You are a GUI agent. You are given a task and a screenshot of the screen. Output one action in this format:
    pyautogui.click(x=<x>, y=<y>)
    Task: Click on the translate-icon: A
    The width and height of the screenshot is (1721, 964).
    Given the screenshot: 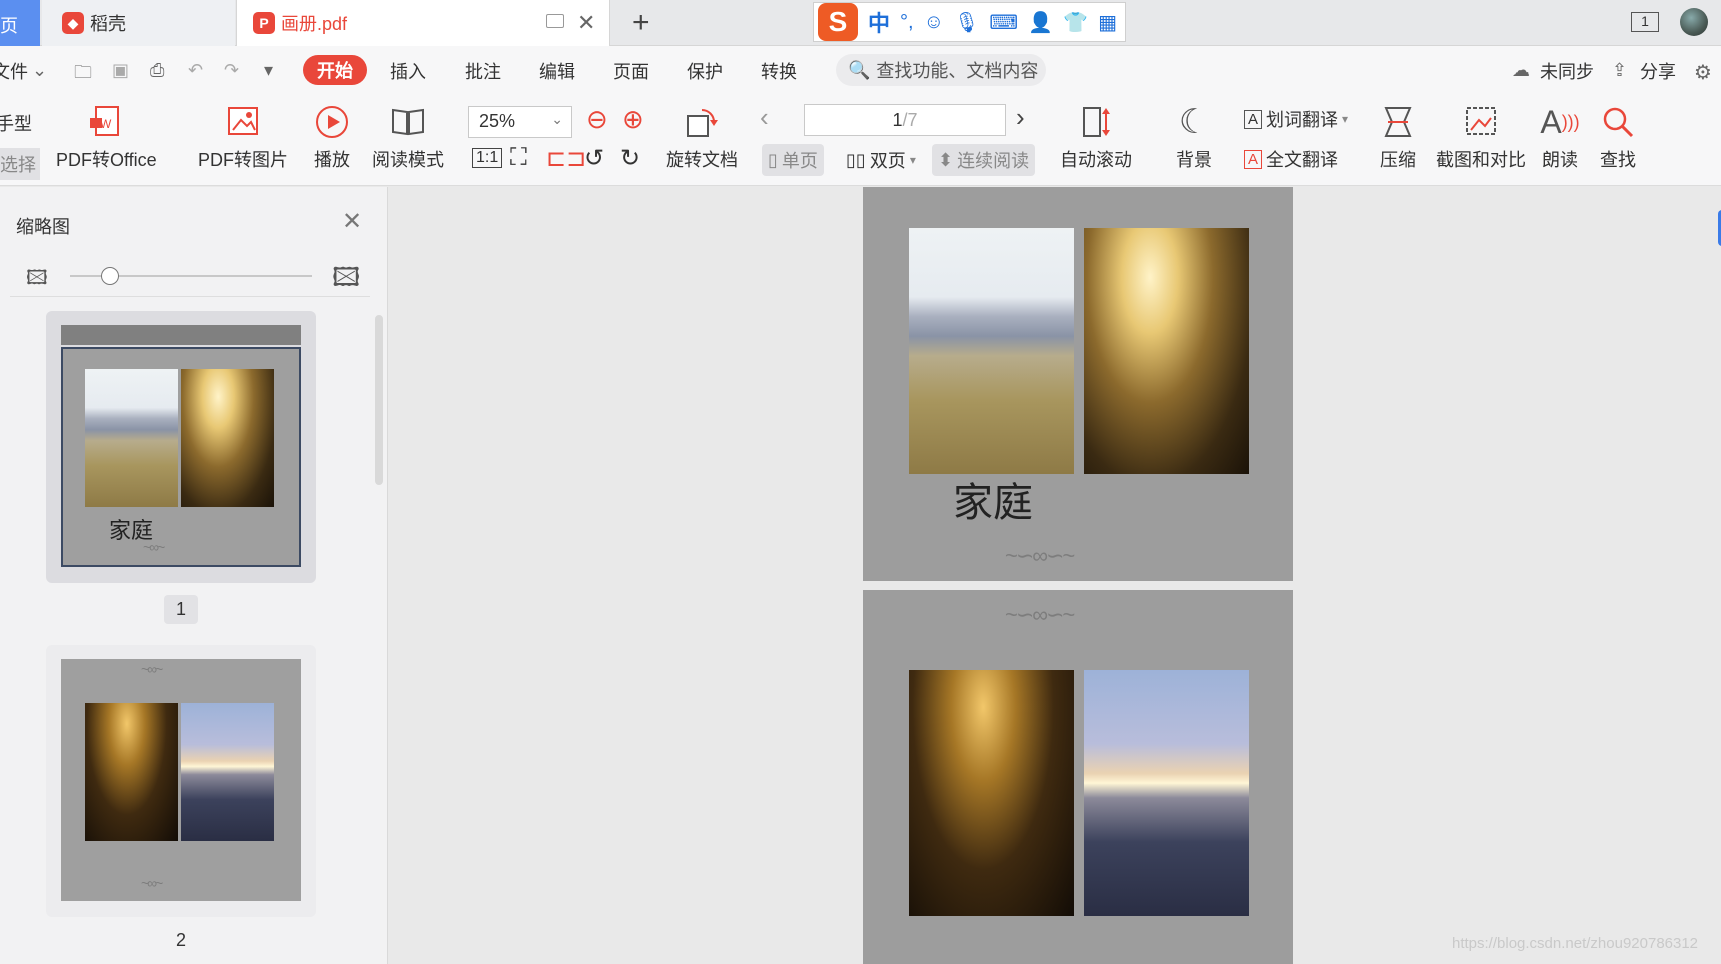 What is the action you would take?
    pyautogui.click(x=1253, y=119)
    